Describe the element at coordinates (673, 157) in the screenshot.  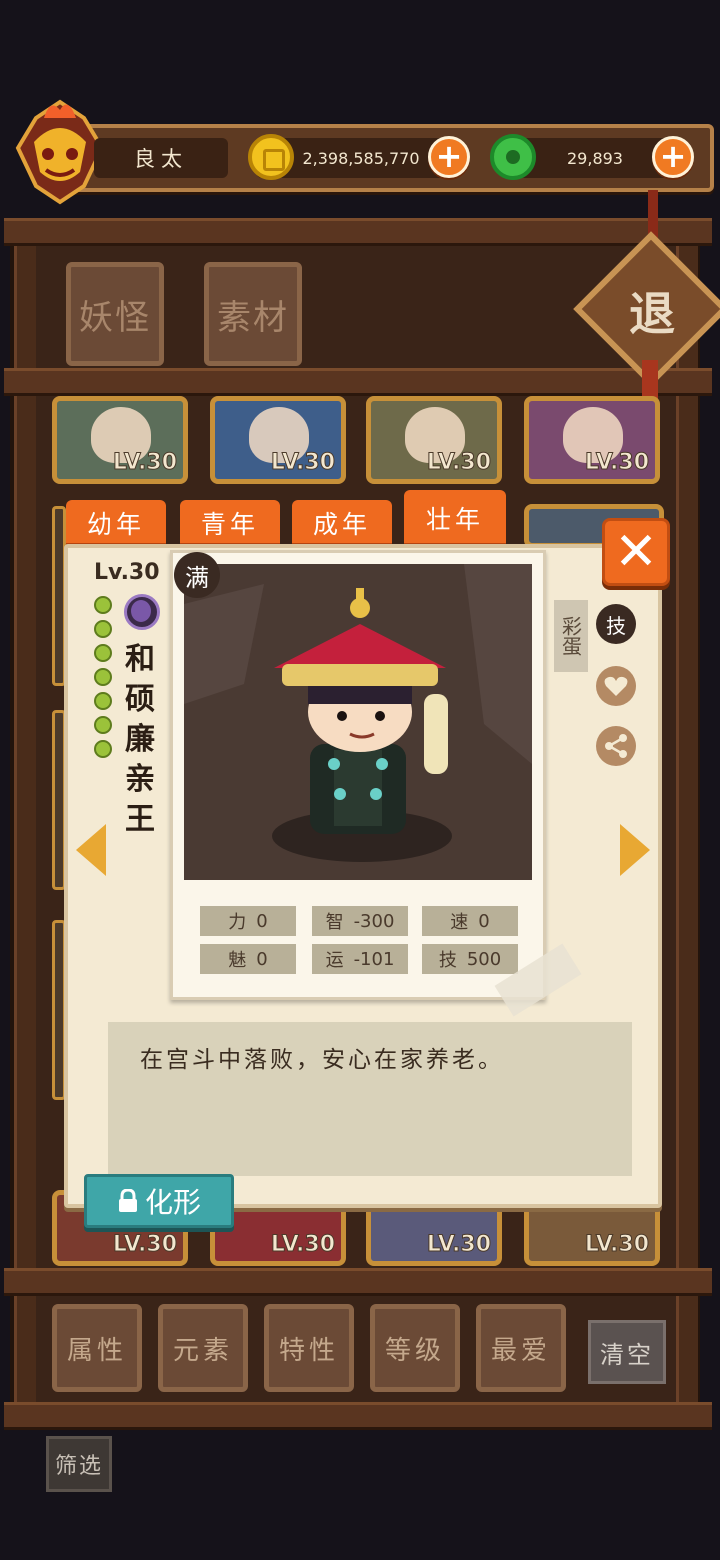
I see `add-jade-button: +` at that location.